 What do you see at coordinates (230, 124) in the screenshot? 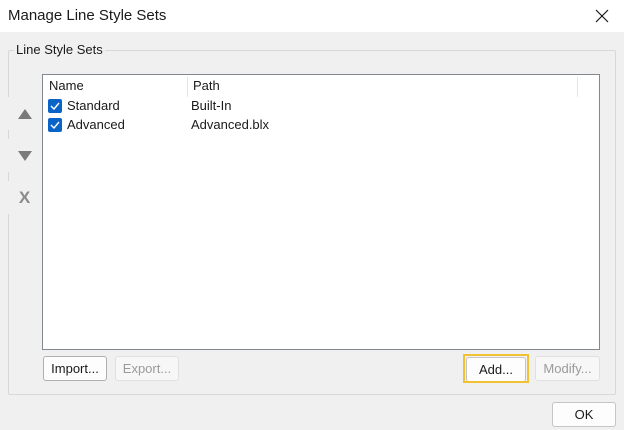
I see `row-path: Advanced.blx` at bounding box center [230, 124].